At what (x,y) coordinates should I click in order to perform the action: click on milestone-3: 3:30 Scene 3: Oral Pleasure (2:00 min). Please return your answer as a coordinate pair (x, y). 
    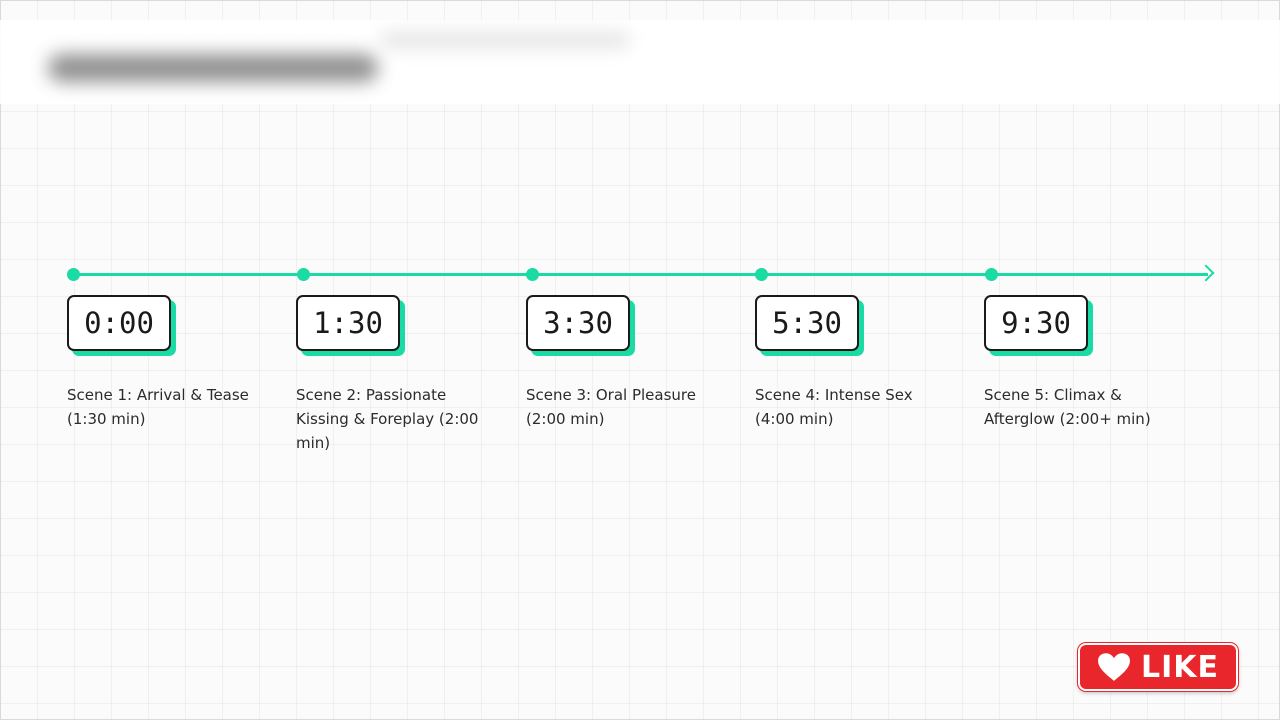
    Looking at the image, I should click on (621, 363).